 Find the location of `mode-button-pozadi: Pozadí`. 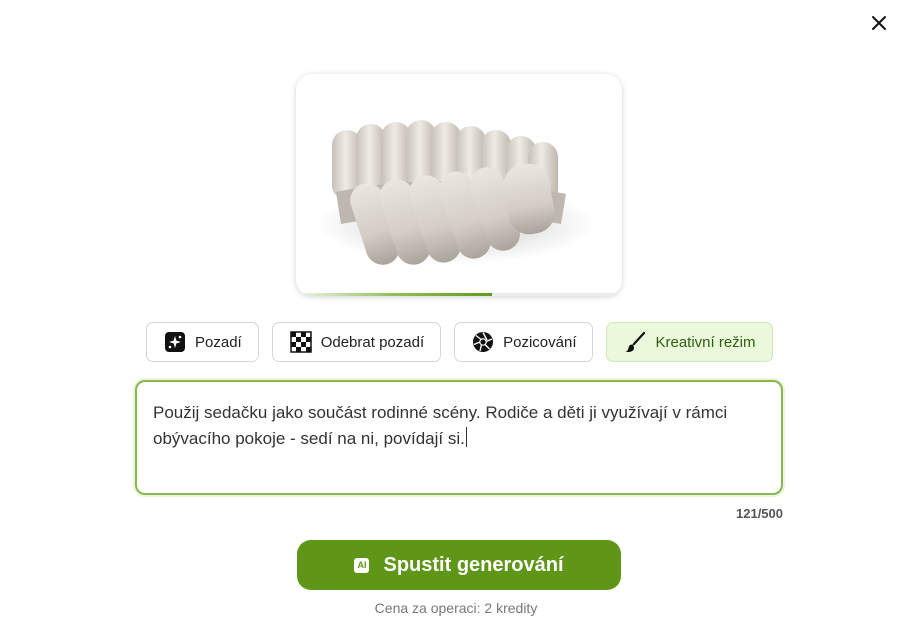

mode-button-pozadi: Pozadí is located at coordinates (202, 342).